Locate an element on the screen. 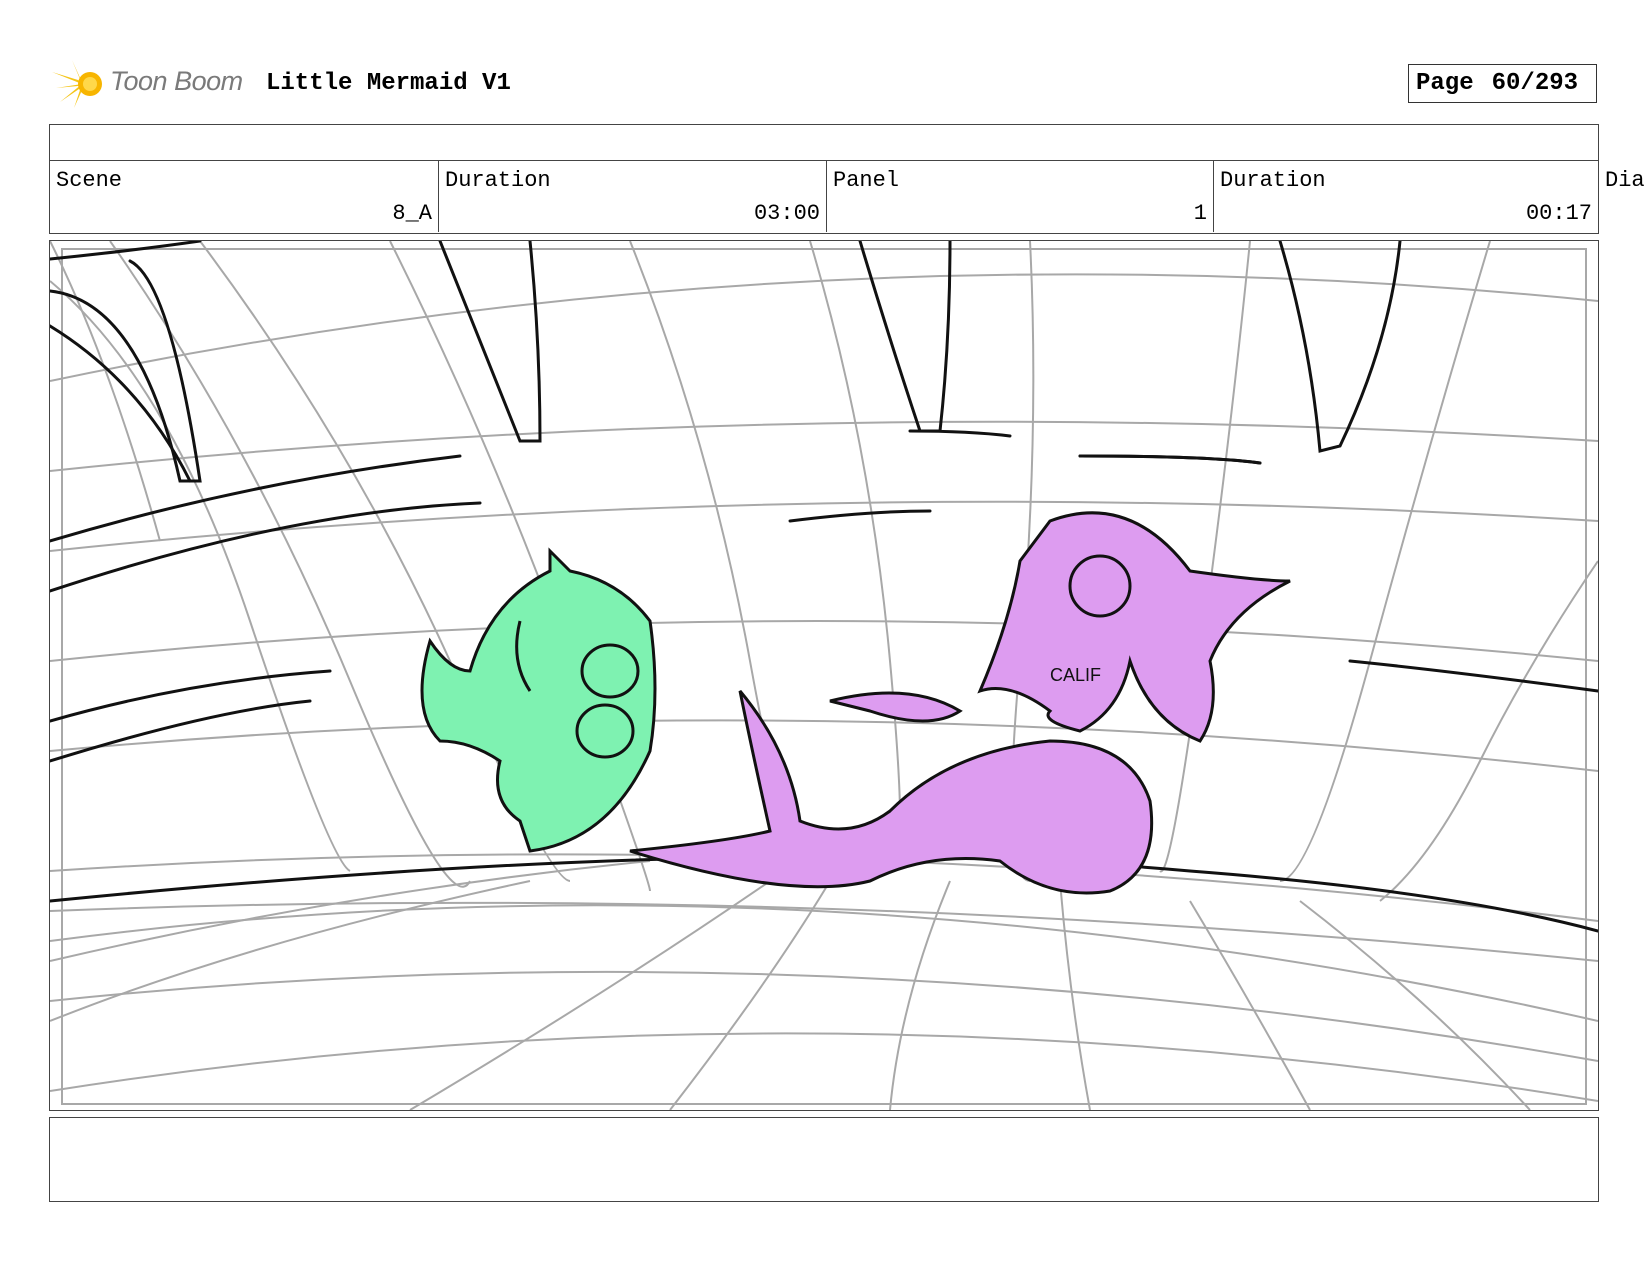 This screenshot has height=1275, width=1650. panel-value: 1 is located at coordinates (1200, 213).